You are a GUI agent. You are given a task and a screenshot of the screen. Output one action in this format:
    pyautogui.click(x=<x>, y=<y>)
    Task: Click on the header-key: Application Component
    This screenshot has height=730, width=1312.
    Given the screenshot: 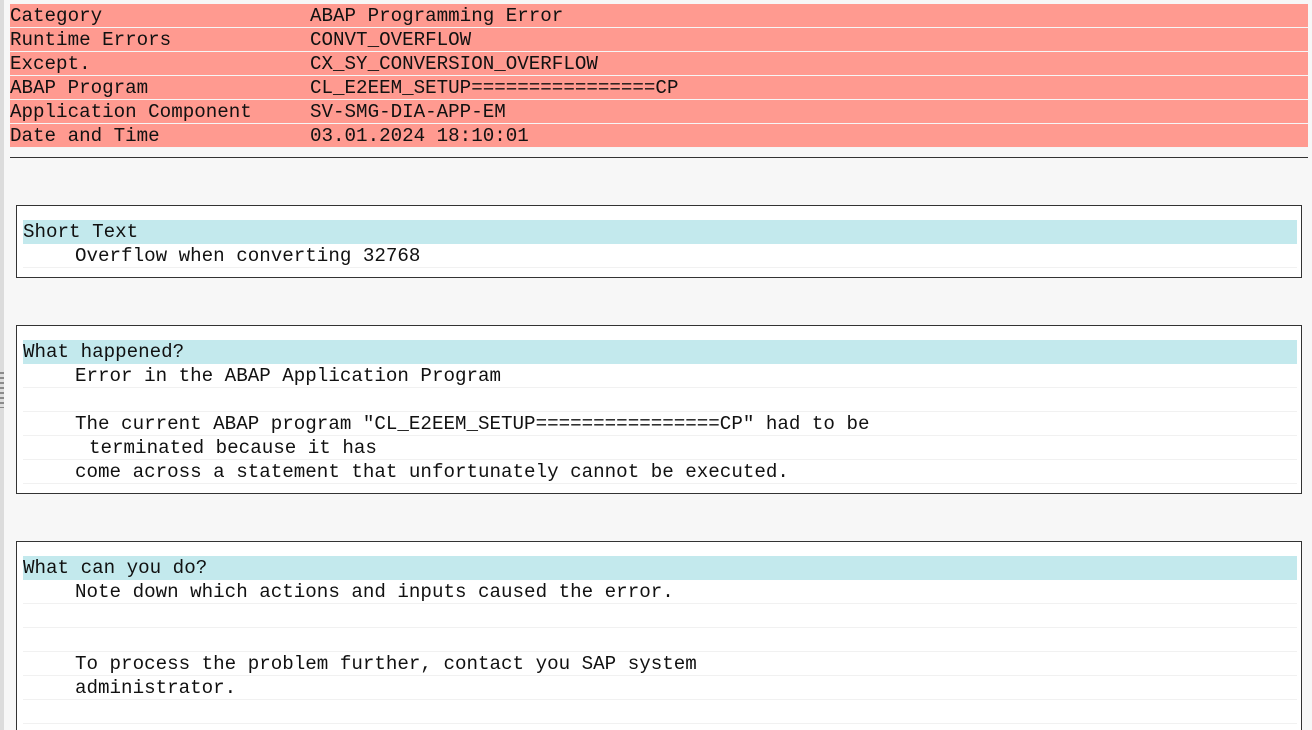 What is the action you would take?
    pyautogui.click(x=131, y=112)
    